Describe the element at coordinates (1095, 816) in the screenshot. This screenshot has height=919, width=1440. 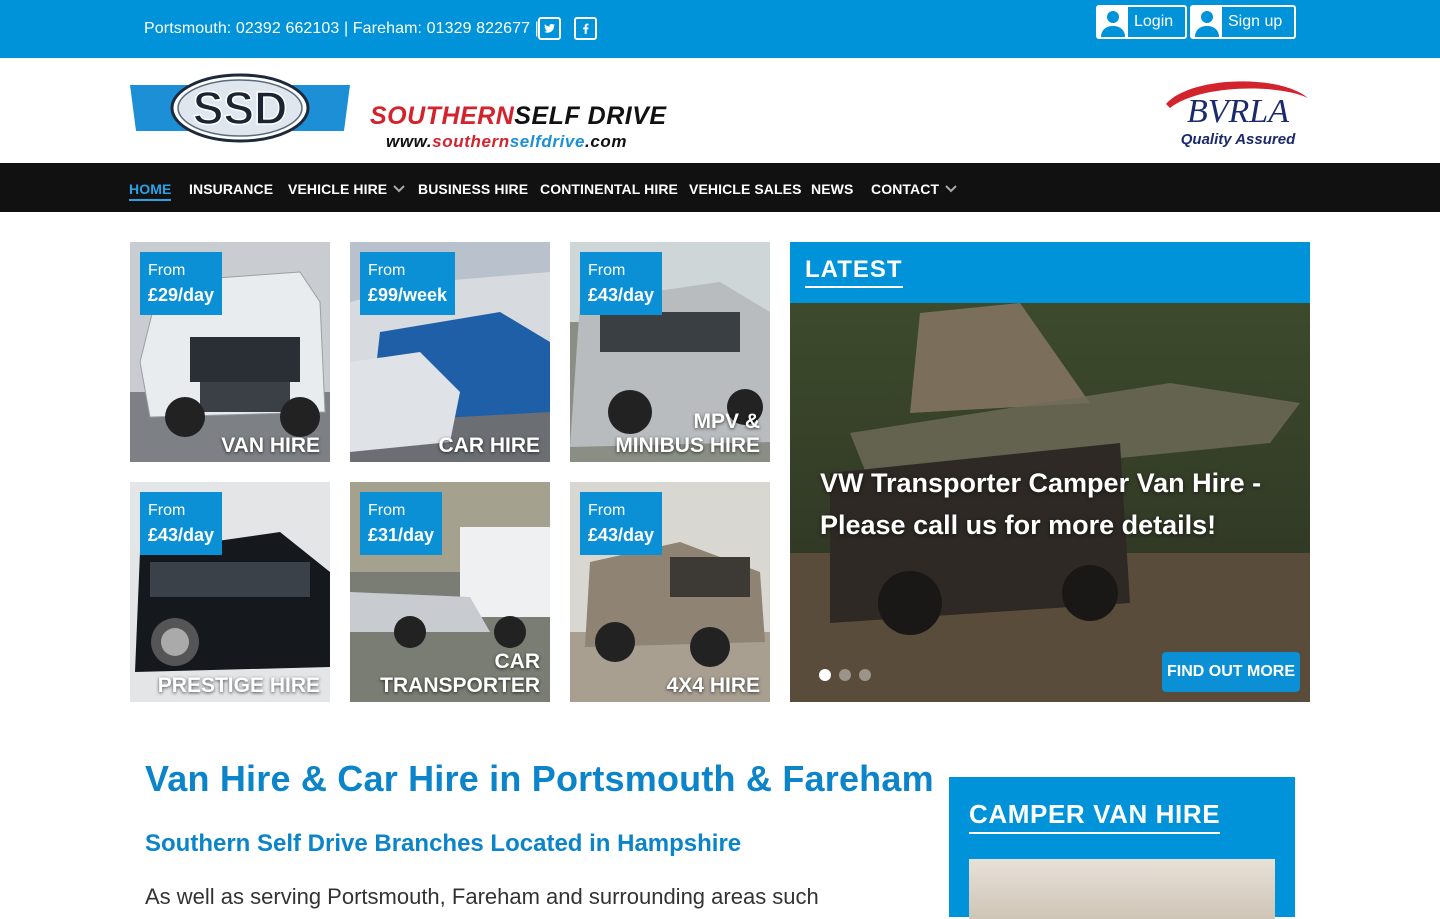
I see `sidebar-title: CAMPER VAN HIRE` at that location.